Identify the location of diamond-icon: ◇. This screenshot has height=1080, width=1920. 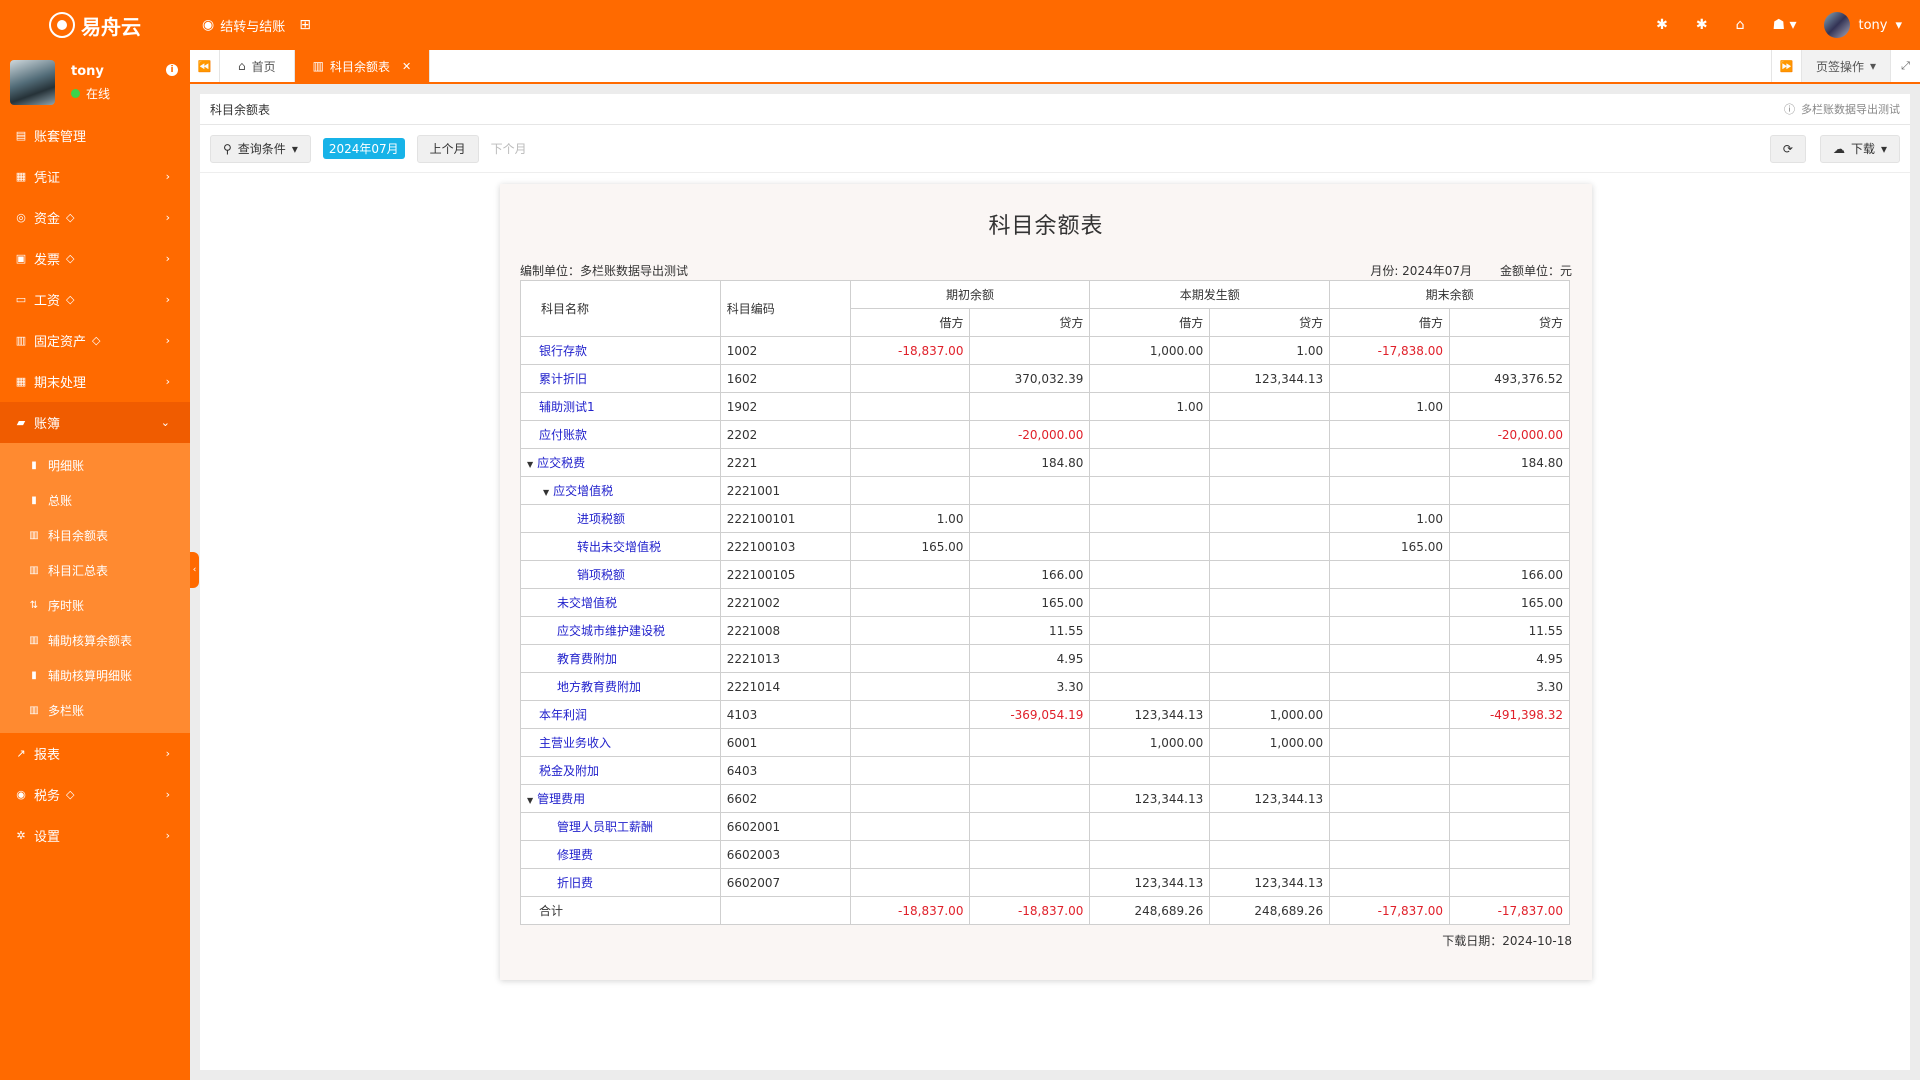
(70, 217).